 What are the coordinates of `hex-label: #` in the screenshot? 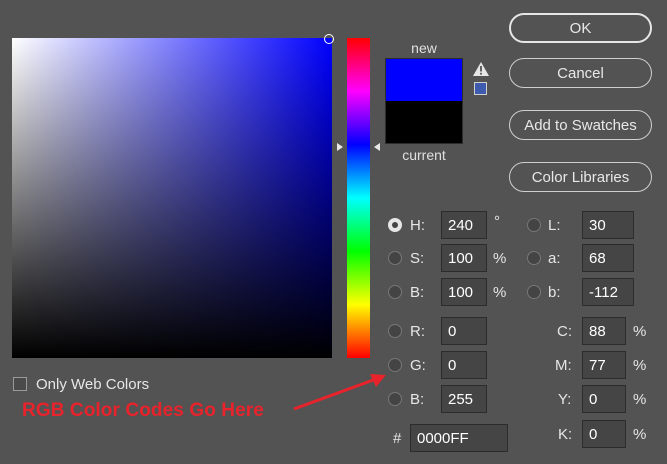 It's located at (397, 438).